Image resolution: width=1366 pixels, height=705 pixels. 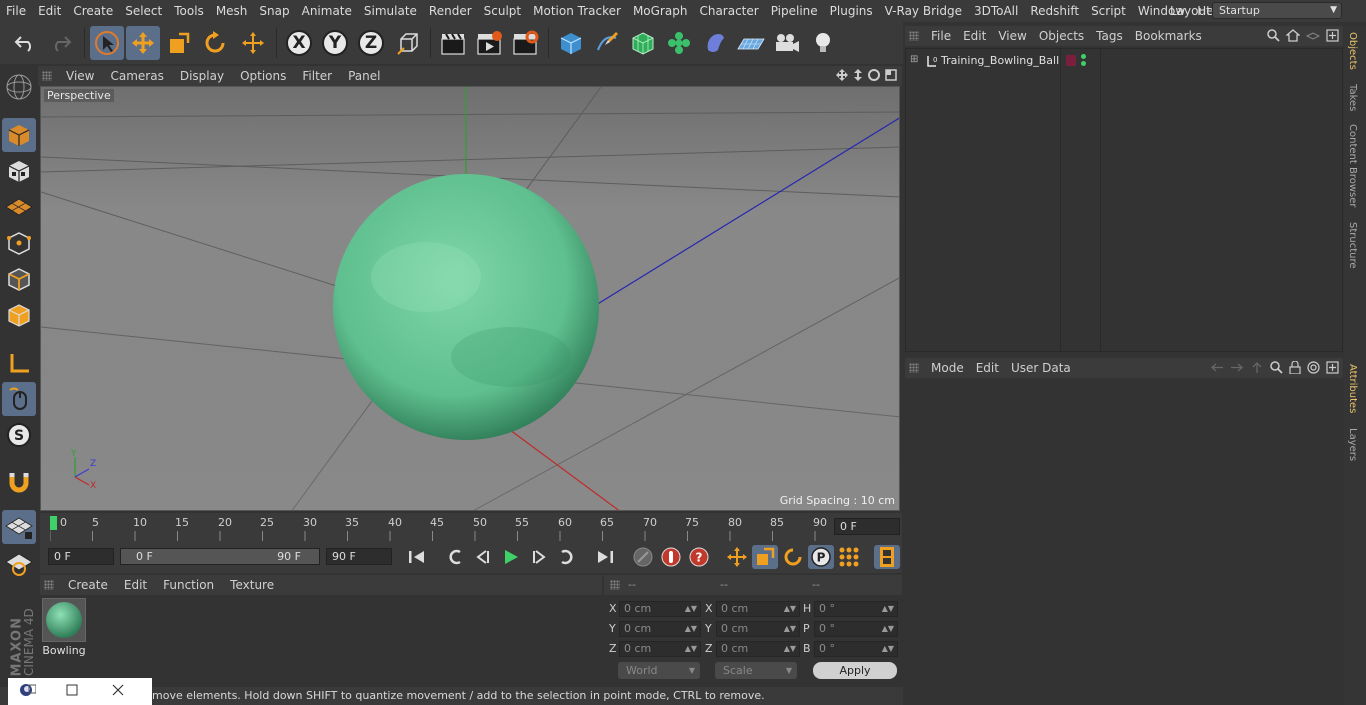 I want to click on object-menu-tags: Tags, so click(x=1109, y=36).